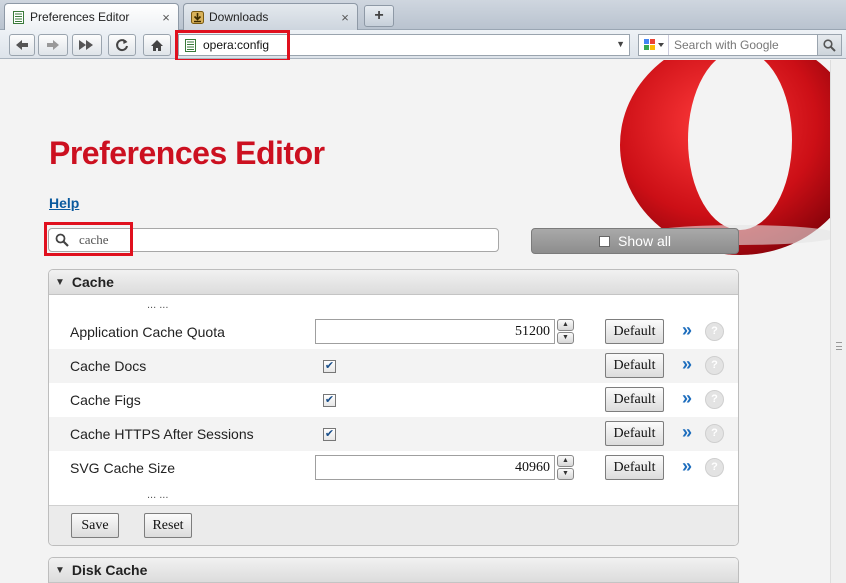 Image resolution: width=846 pixels, height=583 pixels. I want to click on tab-label: Preferences Editor, so click(80, 17).